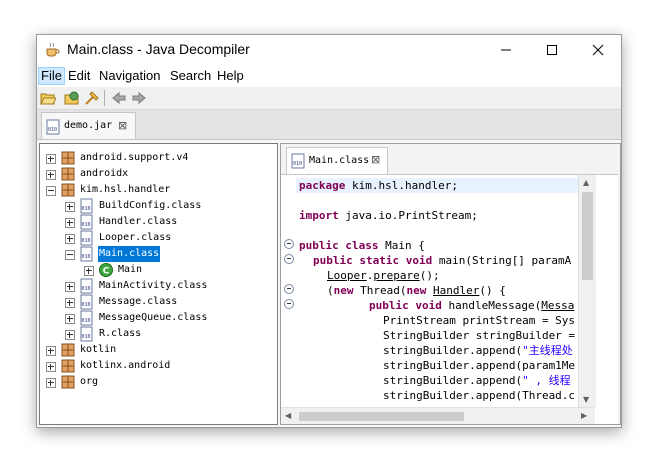 This screenshot has height=463, width=656. I want to click on close-button, so click(598, 50).